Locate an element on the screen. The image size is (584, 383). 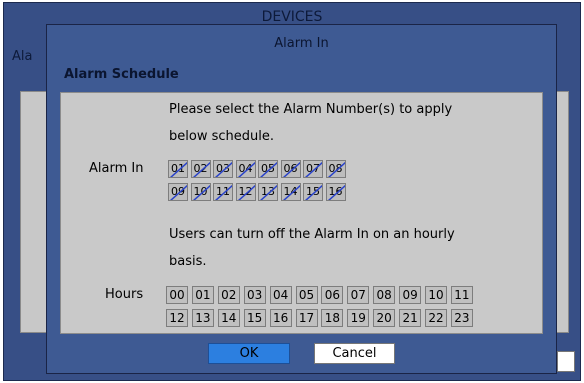
hour-toggle: 15 is located at coordinates (254, 318).